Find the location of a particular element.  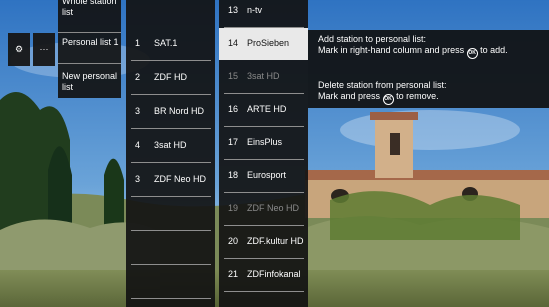

delete-help-body-suffix: to remove. is located at coordinates (417, 96).